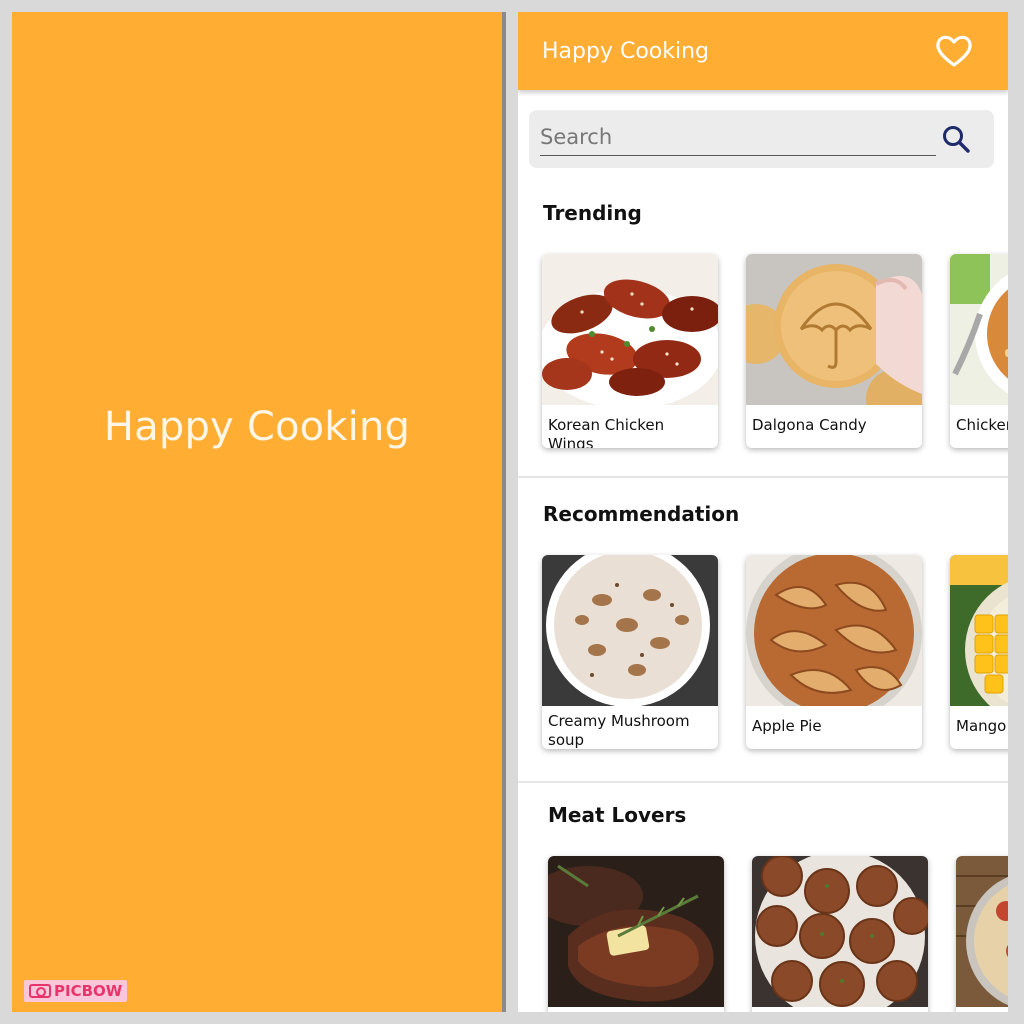 The height and width of the screenshot is (1024, 1024). What do you see at coordinates (617, 815) in the screenshot?
I see `section-title-meat-lovers: Meat Lovers` at bounding box center [617, 815].